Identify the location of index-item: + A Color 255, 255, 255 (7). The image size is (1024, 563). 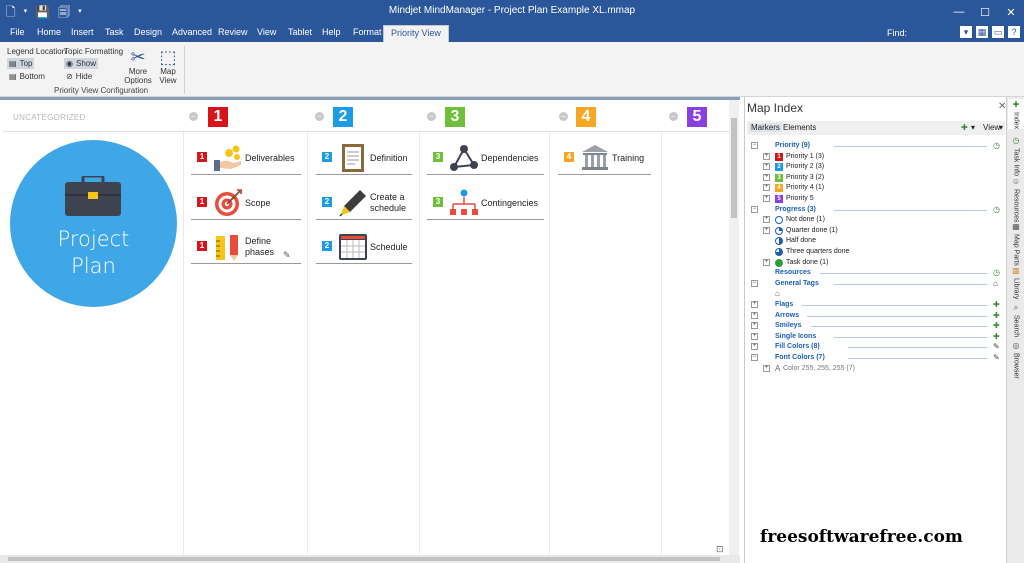
(877, 369).